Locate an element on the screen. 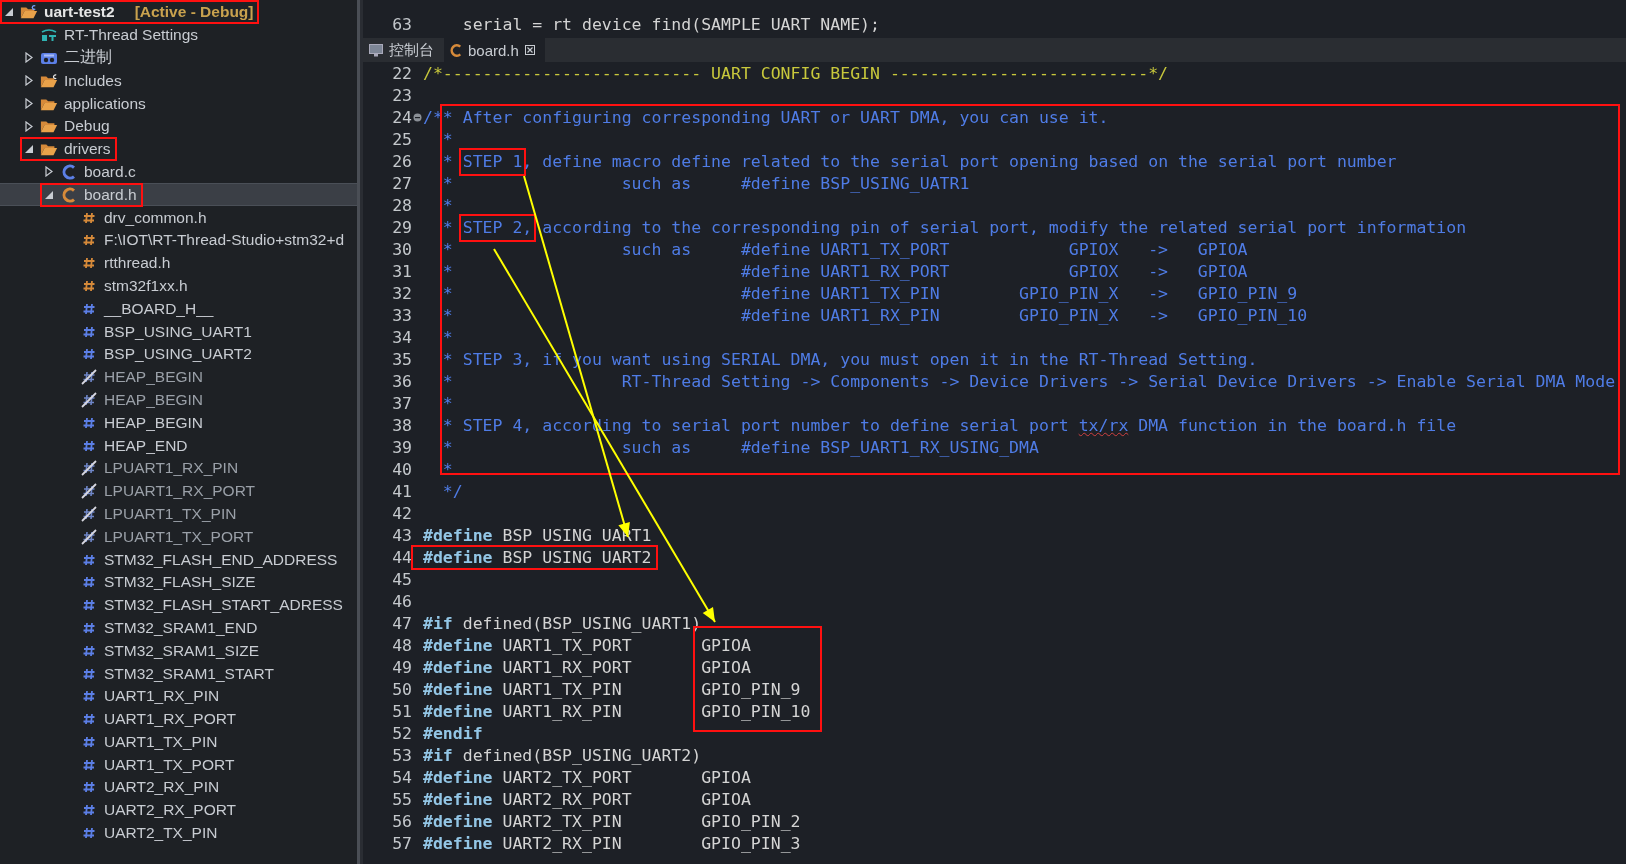 This screenshot has width=1626, height=864. code-line: * #define UART1_RX_PIN GPIO_PIN_X -> GPIO_PIN_10 is located at coordinates (874, 315).